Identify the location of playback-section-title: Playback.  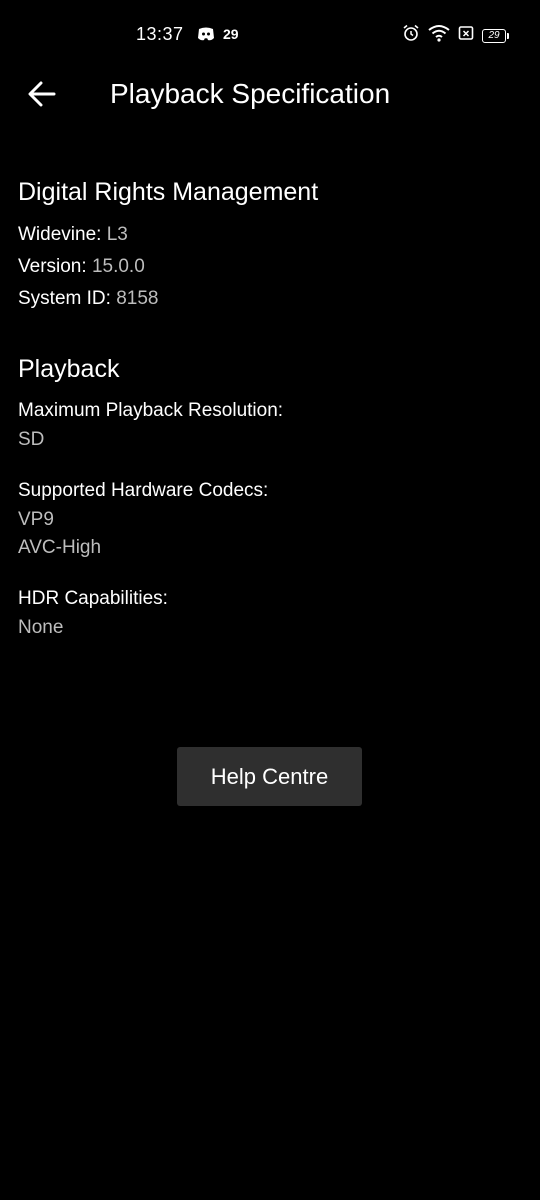
(69, 369).